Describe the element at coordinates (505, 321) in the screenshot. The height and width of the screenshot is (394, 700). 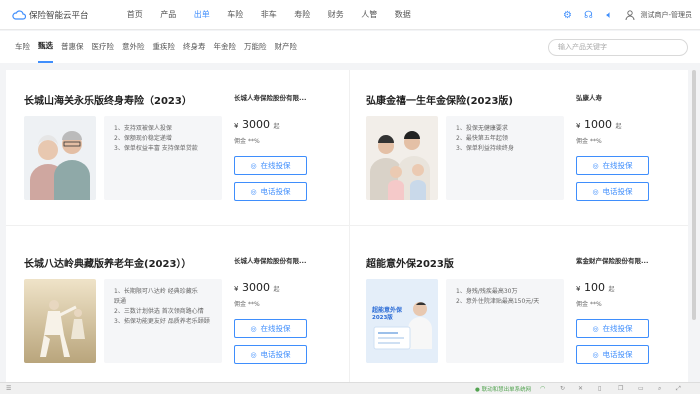
I see `feature-list: 1、身残/残疾最高30万 2、意外住院津贴最高150元/天` at that location.